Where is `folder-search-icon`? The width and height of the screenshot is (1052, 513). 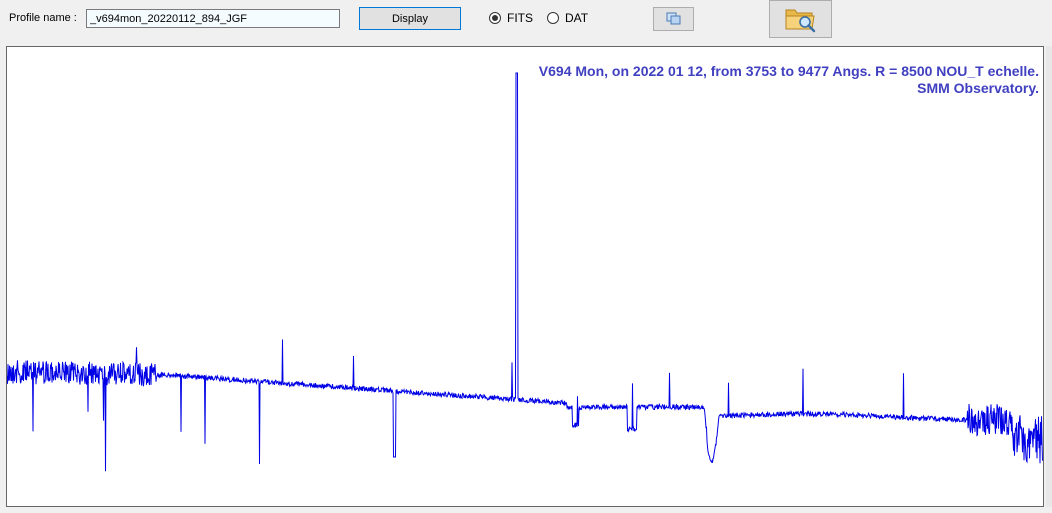 folder-search-icon is located at coordinates (800, 21).